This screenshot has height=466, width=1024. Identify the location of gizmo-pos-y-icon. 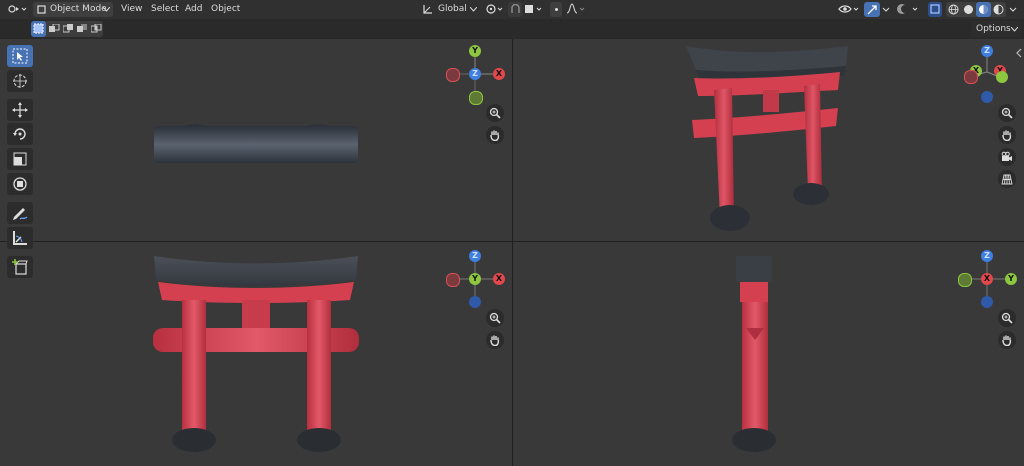
(1002, 77).